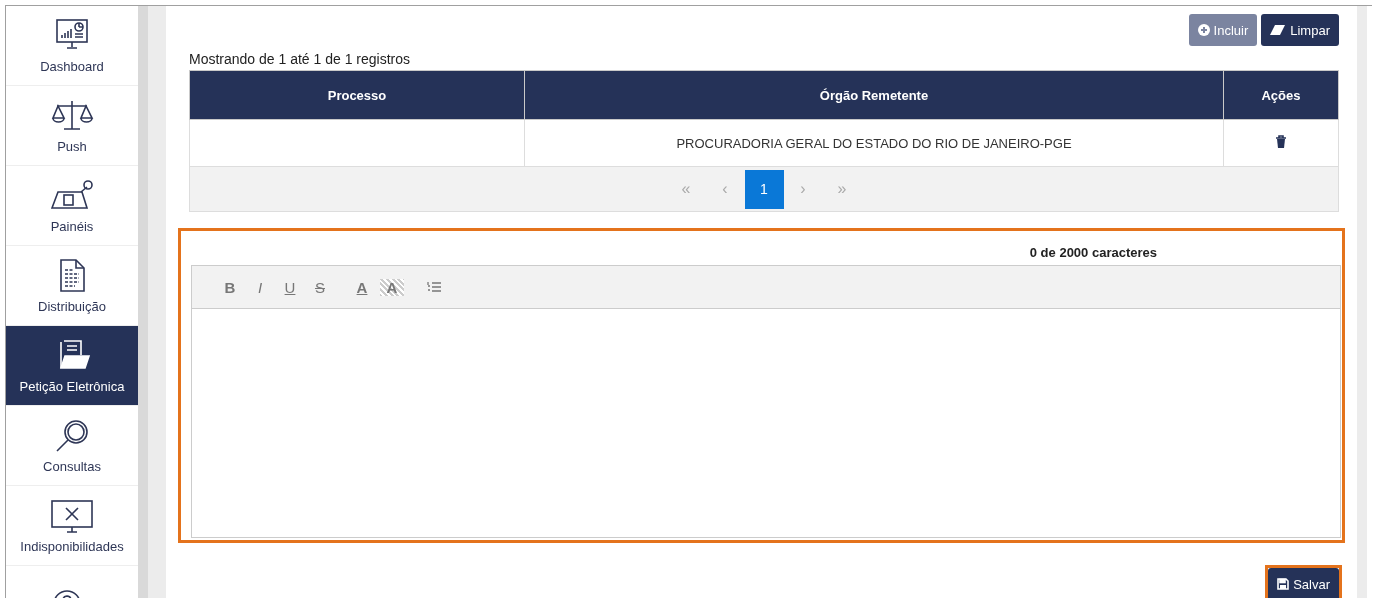 This screenshot has width=1374, height=598. Describe the element at coordinates (725, 189) in the screenshot. I see `page-link: ‹` at that location.